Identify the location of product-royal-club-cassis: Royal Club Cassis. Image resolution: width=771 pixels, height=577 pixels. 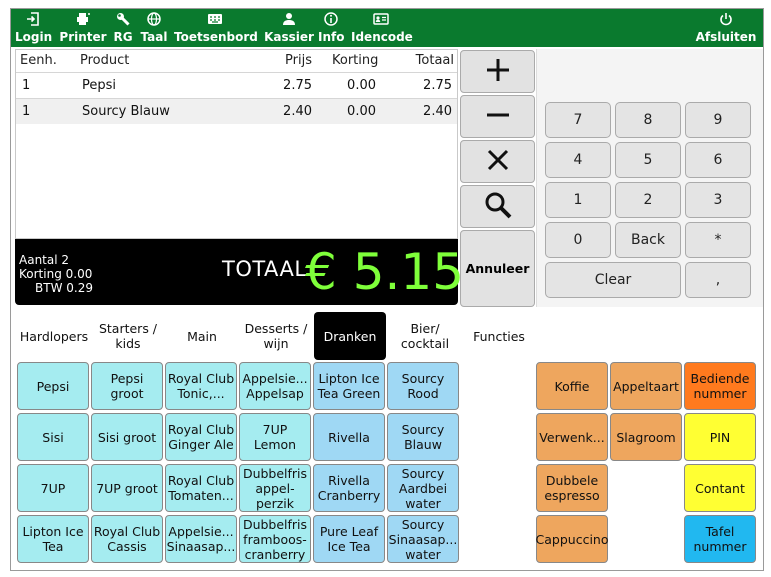
(127, 539).